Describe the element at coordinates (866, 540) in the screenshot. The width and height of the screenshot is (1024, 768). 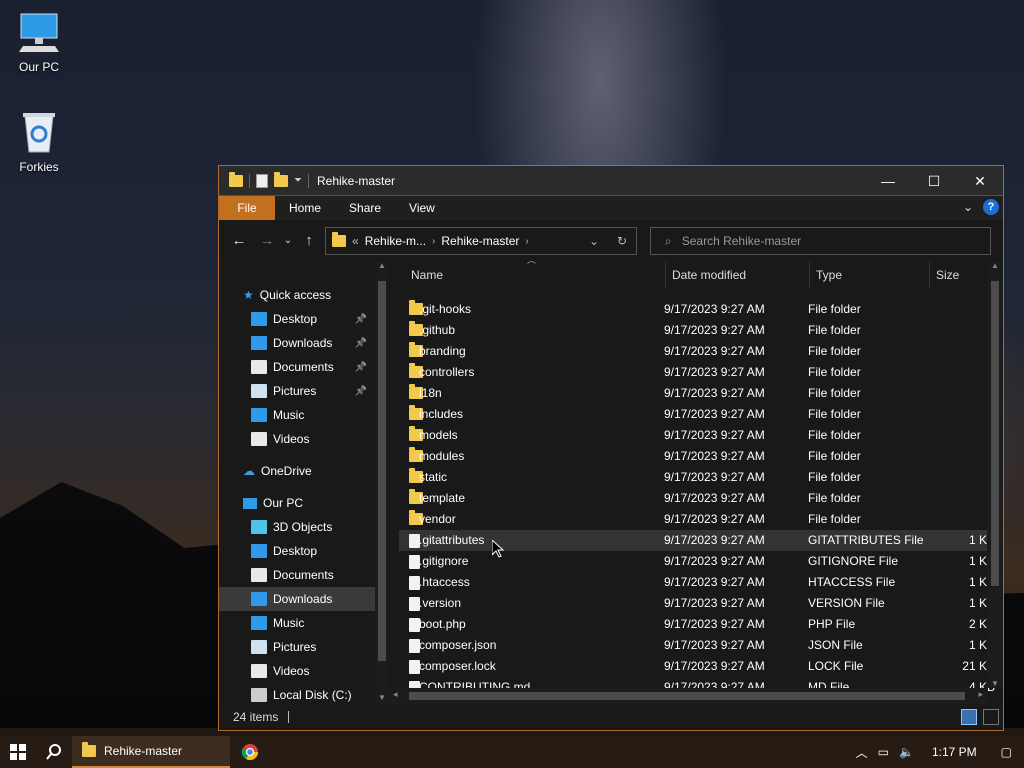
I see `cell-type: GITATTRIBUTES File` at that location.